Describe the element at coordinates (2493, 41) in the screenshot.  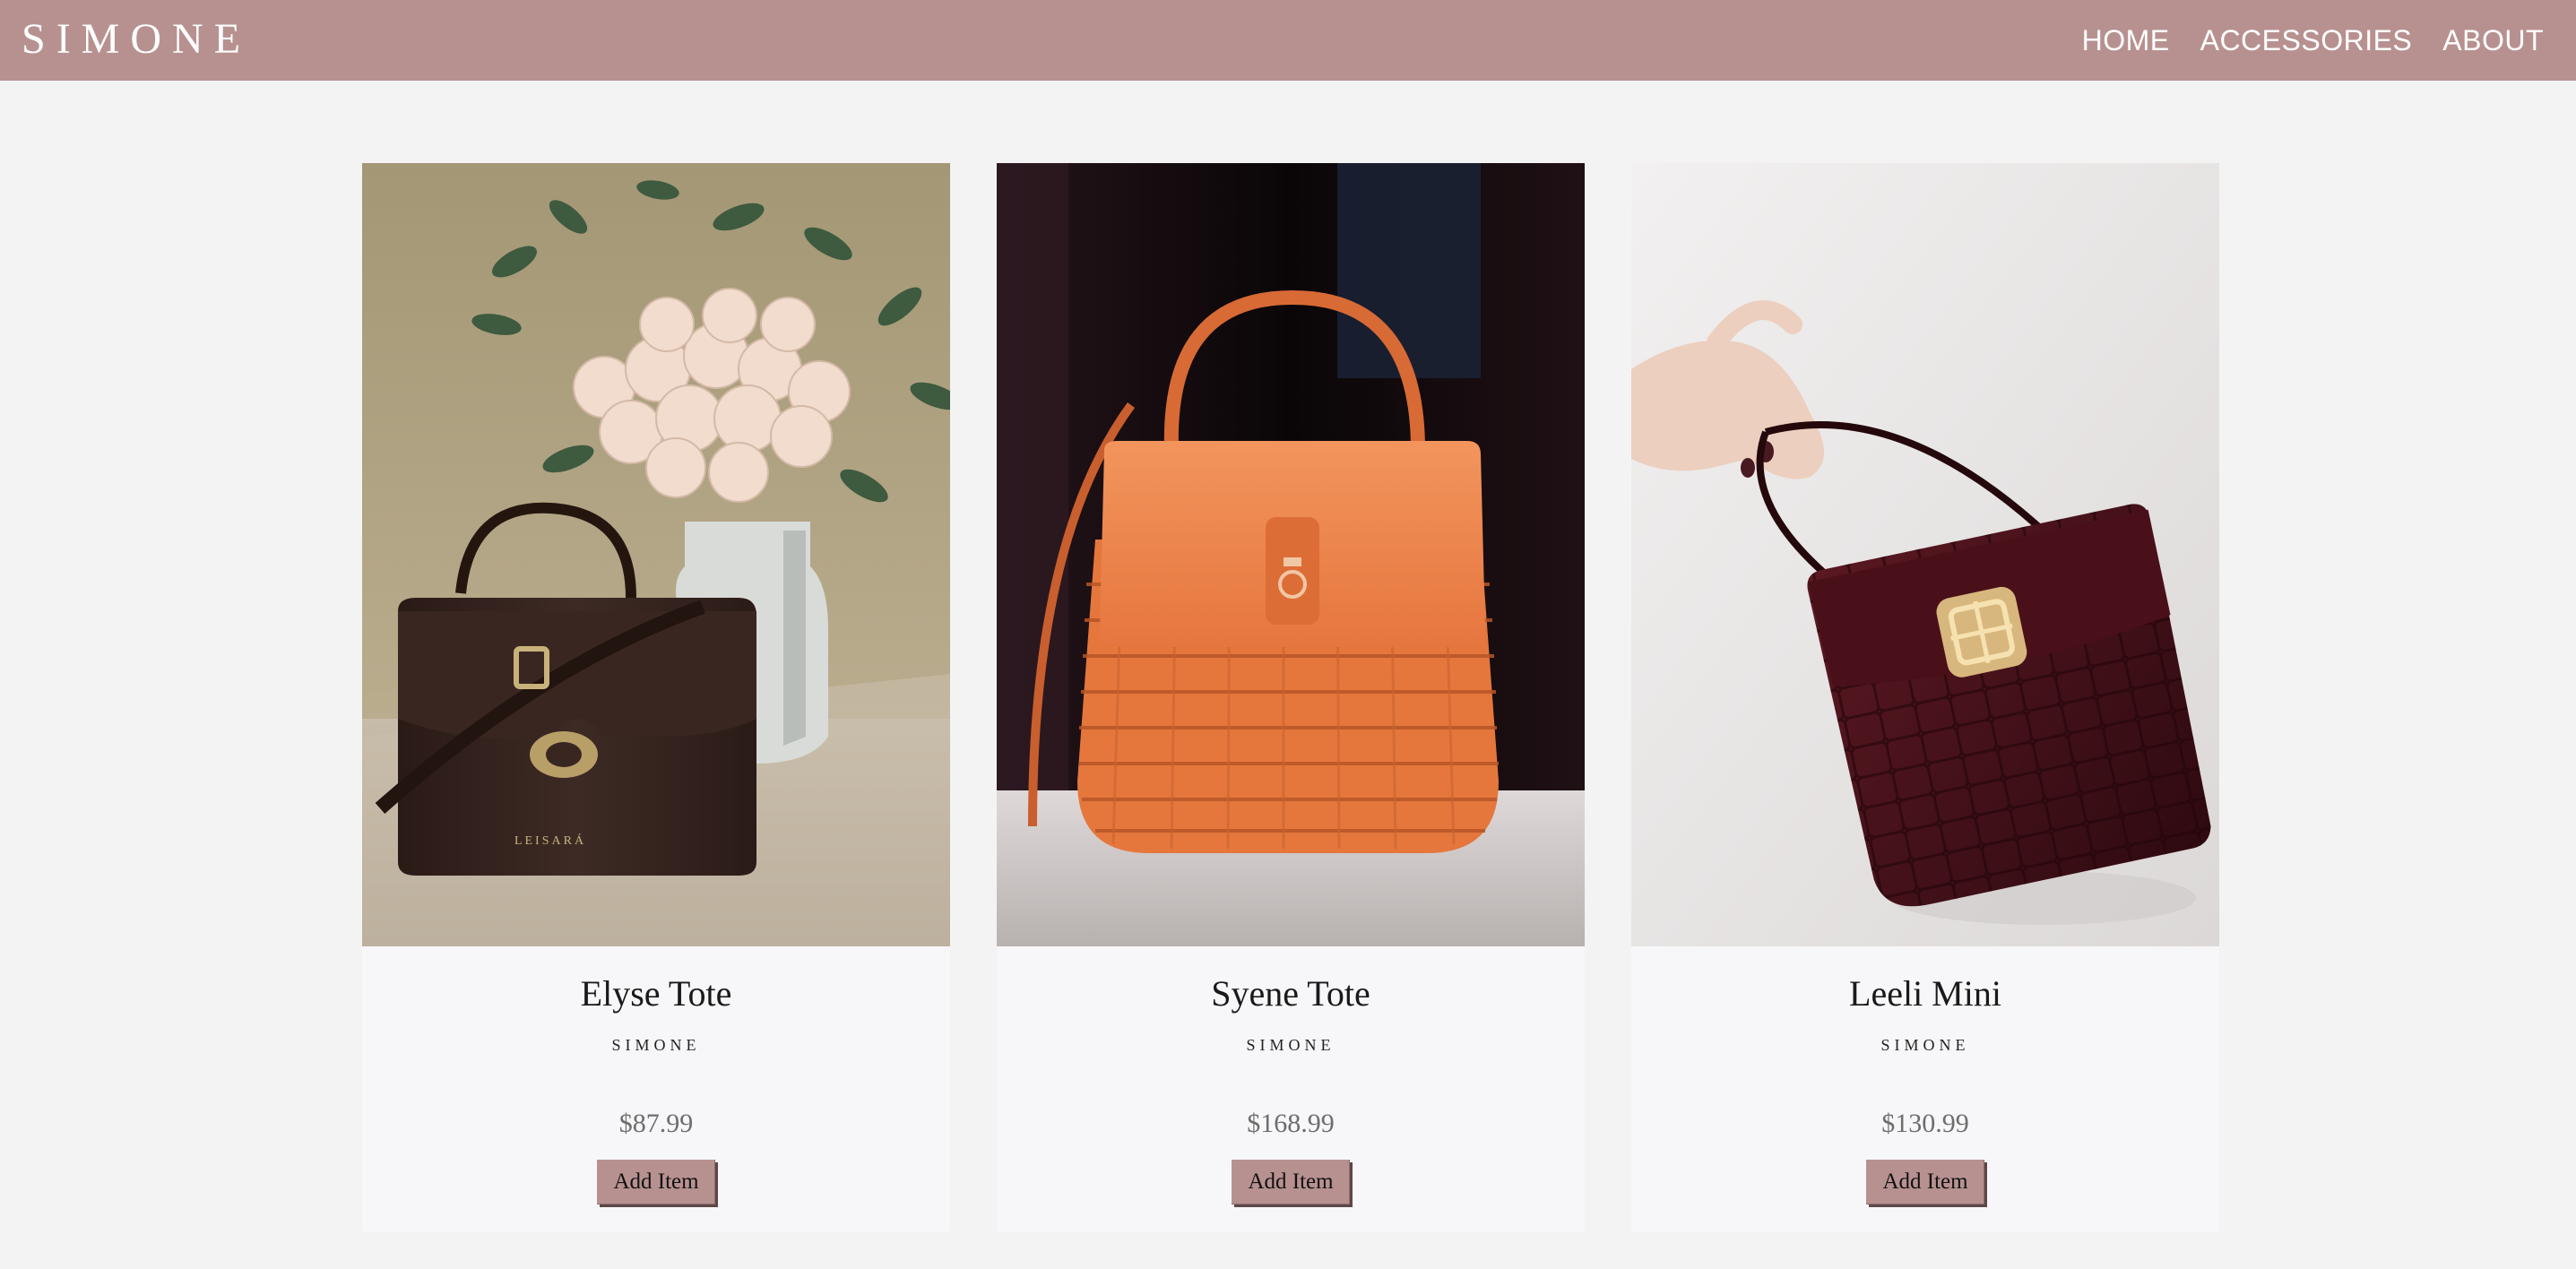
I see `nav-about-link: ABOUT` at that location.